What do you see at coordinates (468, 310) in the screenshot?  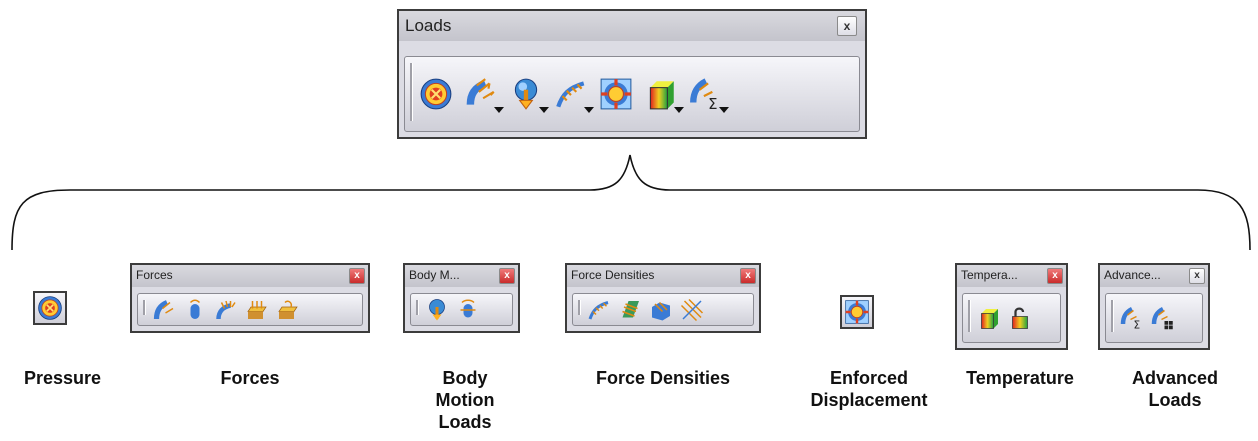 I see `rotation-force-icon` at bounding box center [468, 310].